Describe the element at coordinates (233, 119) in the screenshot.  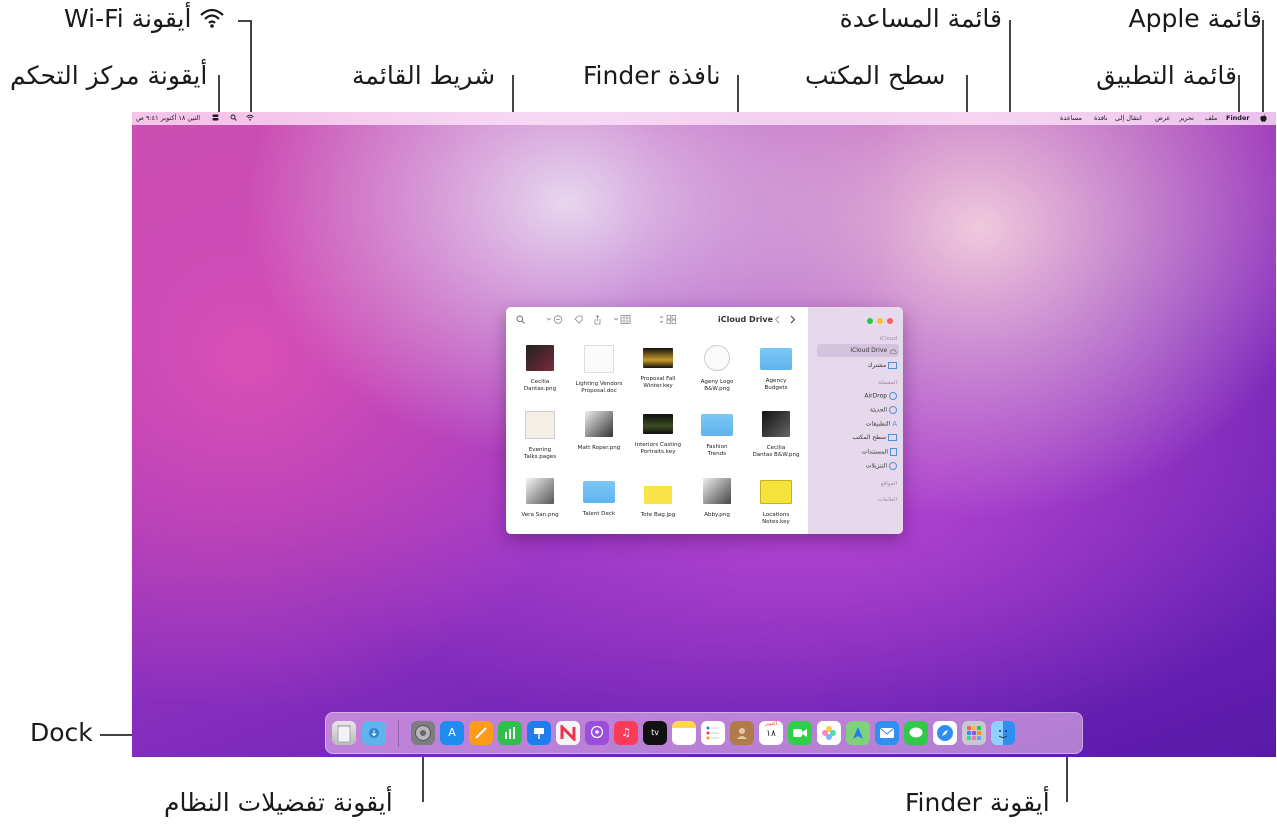
I see `spotlight-search-icon` at that location.